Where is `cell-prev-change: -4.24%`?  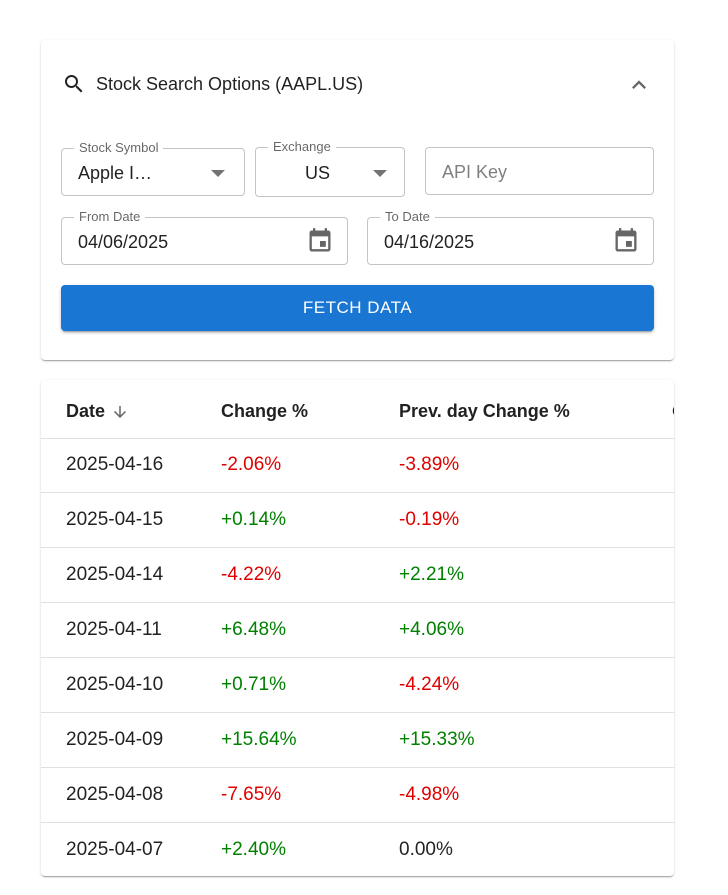 cell-prev-change: -4.24% is located at coordinates (429, 684).